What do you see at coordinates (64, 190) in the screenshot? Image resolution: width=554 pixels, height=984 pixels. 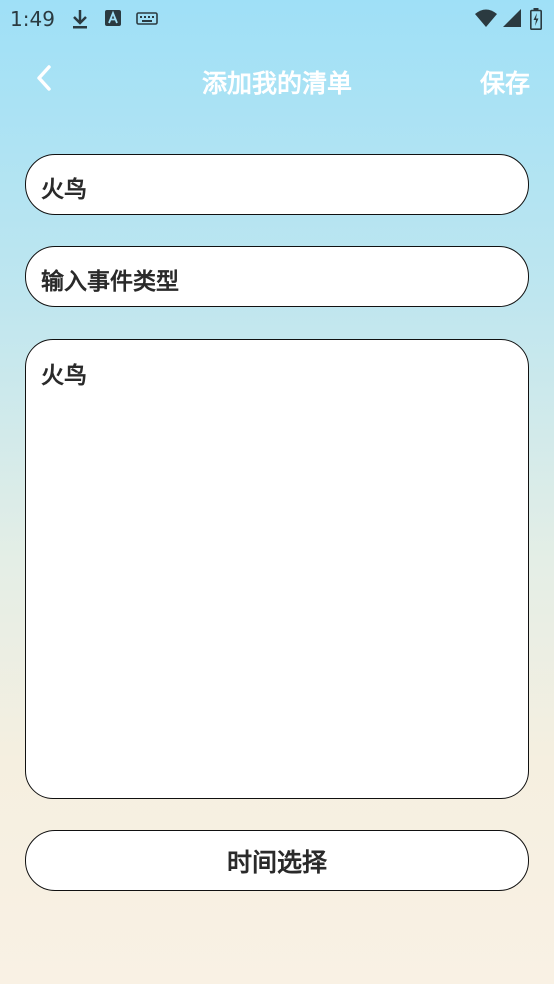 I see `name-input-value: 火鸟` at bounding box center [64, 190].